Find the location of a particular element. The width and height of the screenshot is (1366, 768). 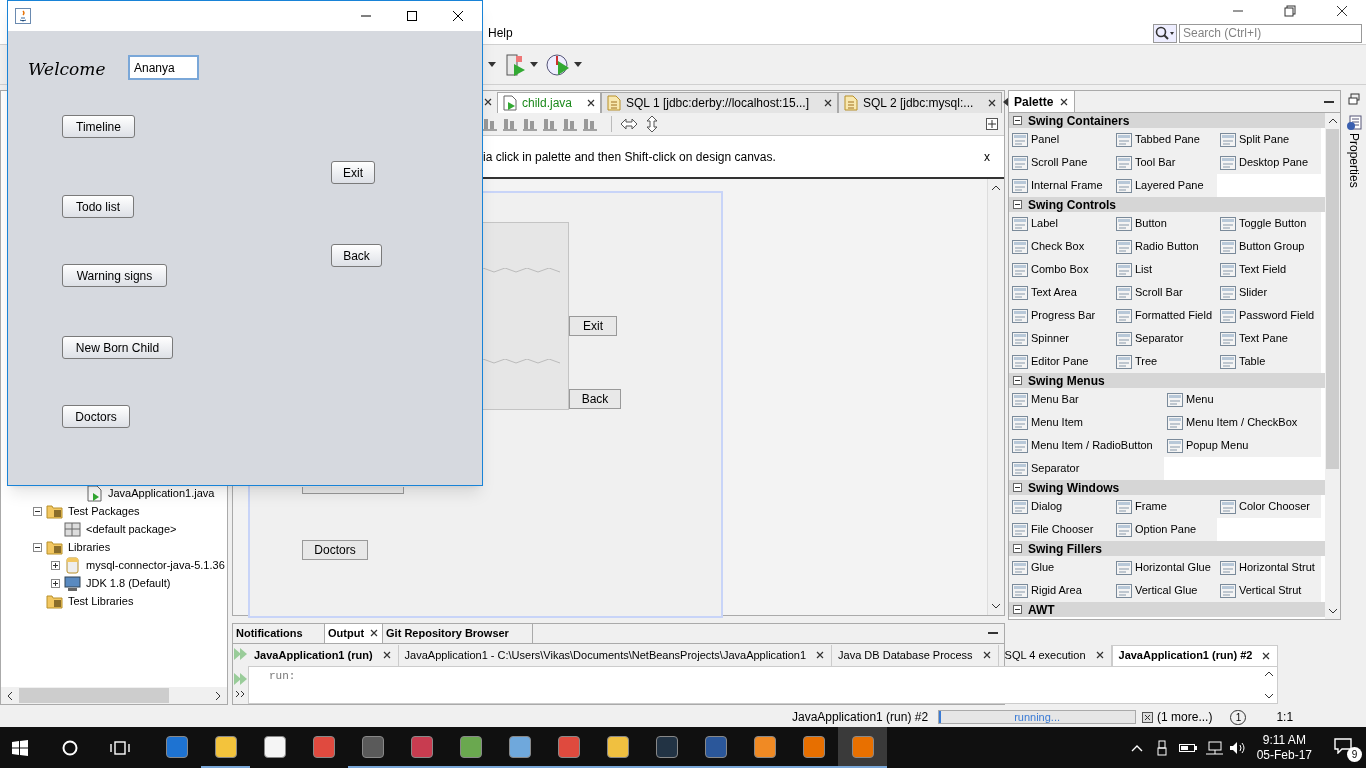

component-entry: Editor Pane is located at coordinates (1061, 361).